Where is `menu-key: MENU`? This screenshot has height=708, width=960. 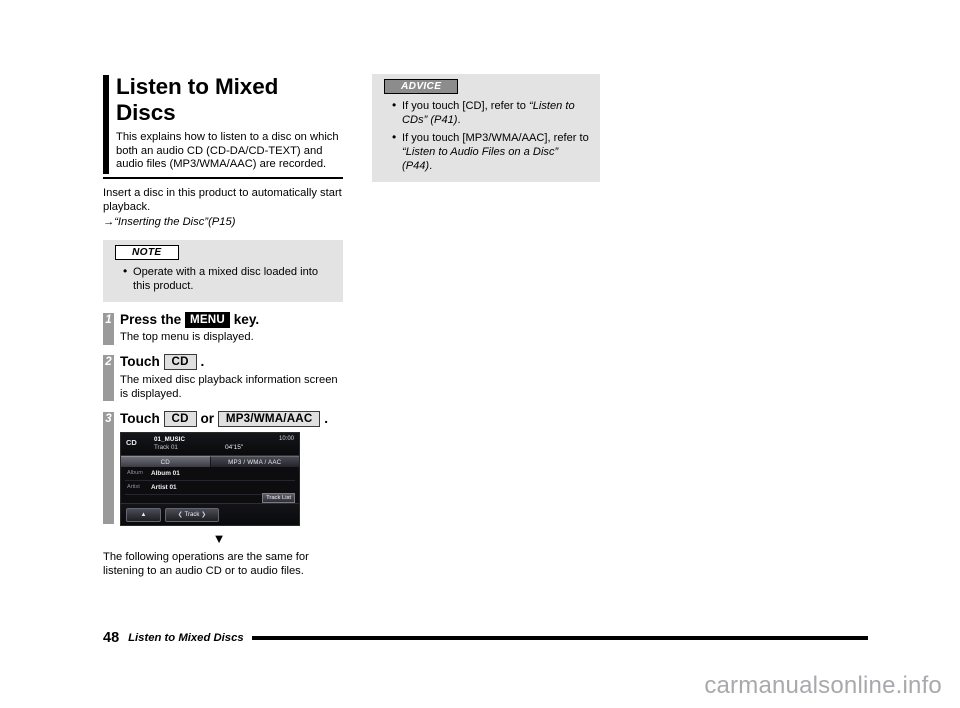 menu-key: MENU is located at coordinates (207, 319).